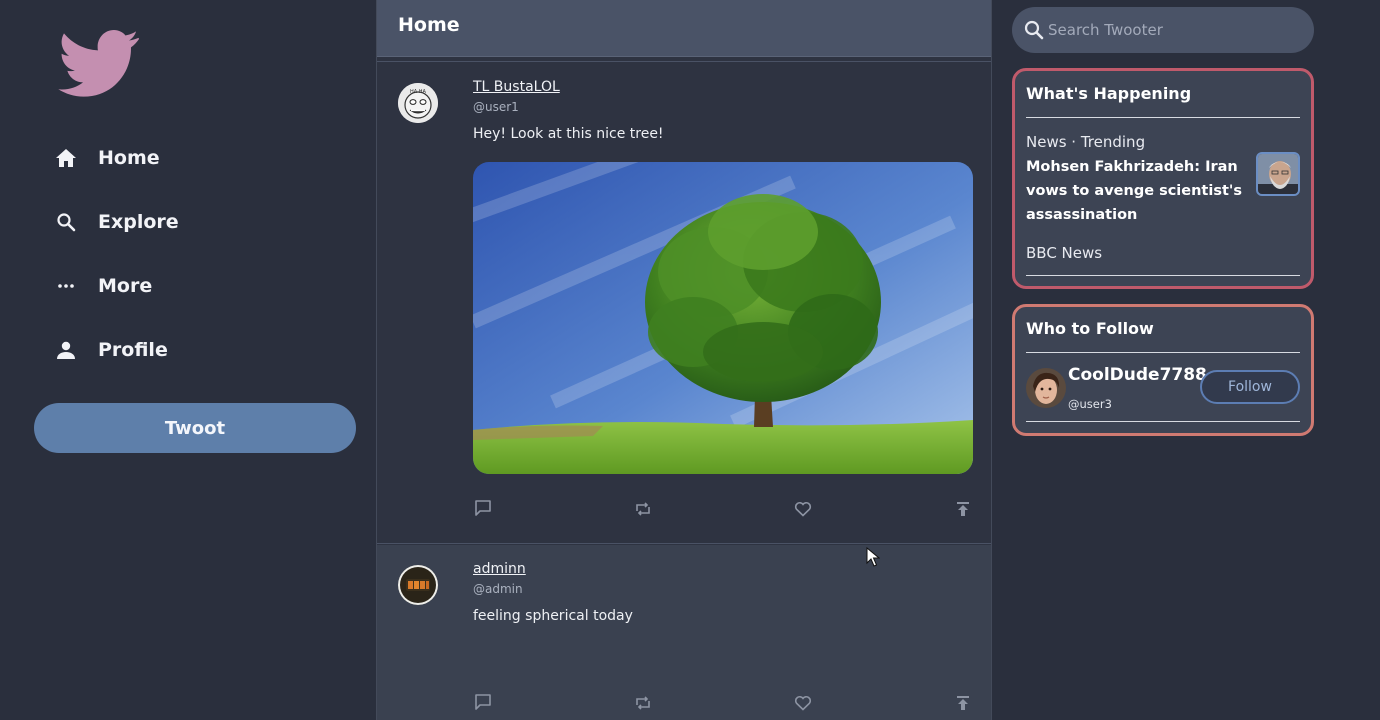 This screenshot has height=720, width=1380. Describe the element at coordinates (129, 158) in the screenshot. I see `nav-label-home: Home` at that location.